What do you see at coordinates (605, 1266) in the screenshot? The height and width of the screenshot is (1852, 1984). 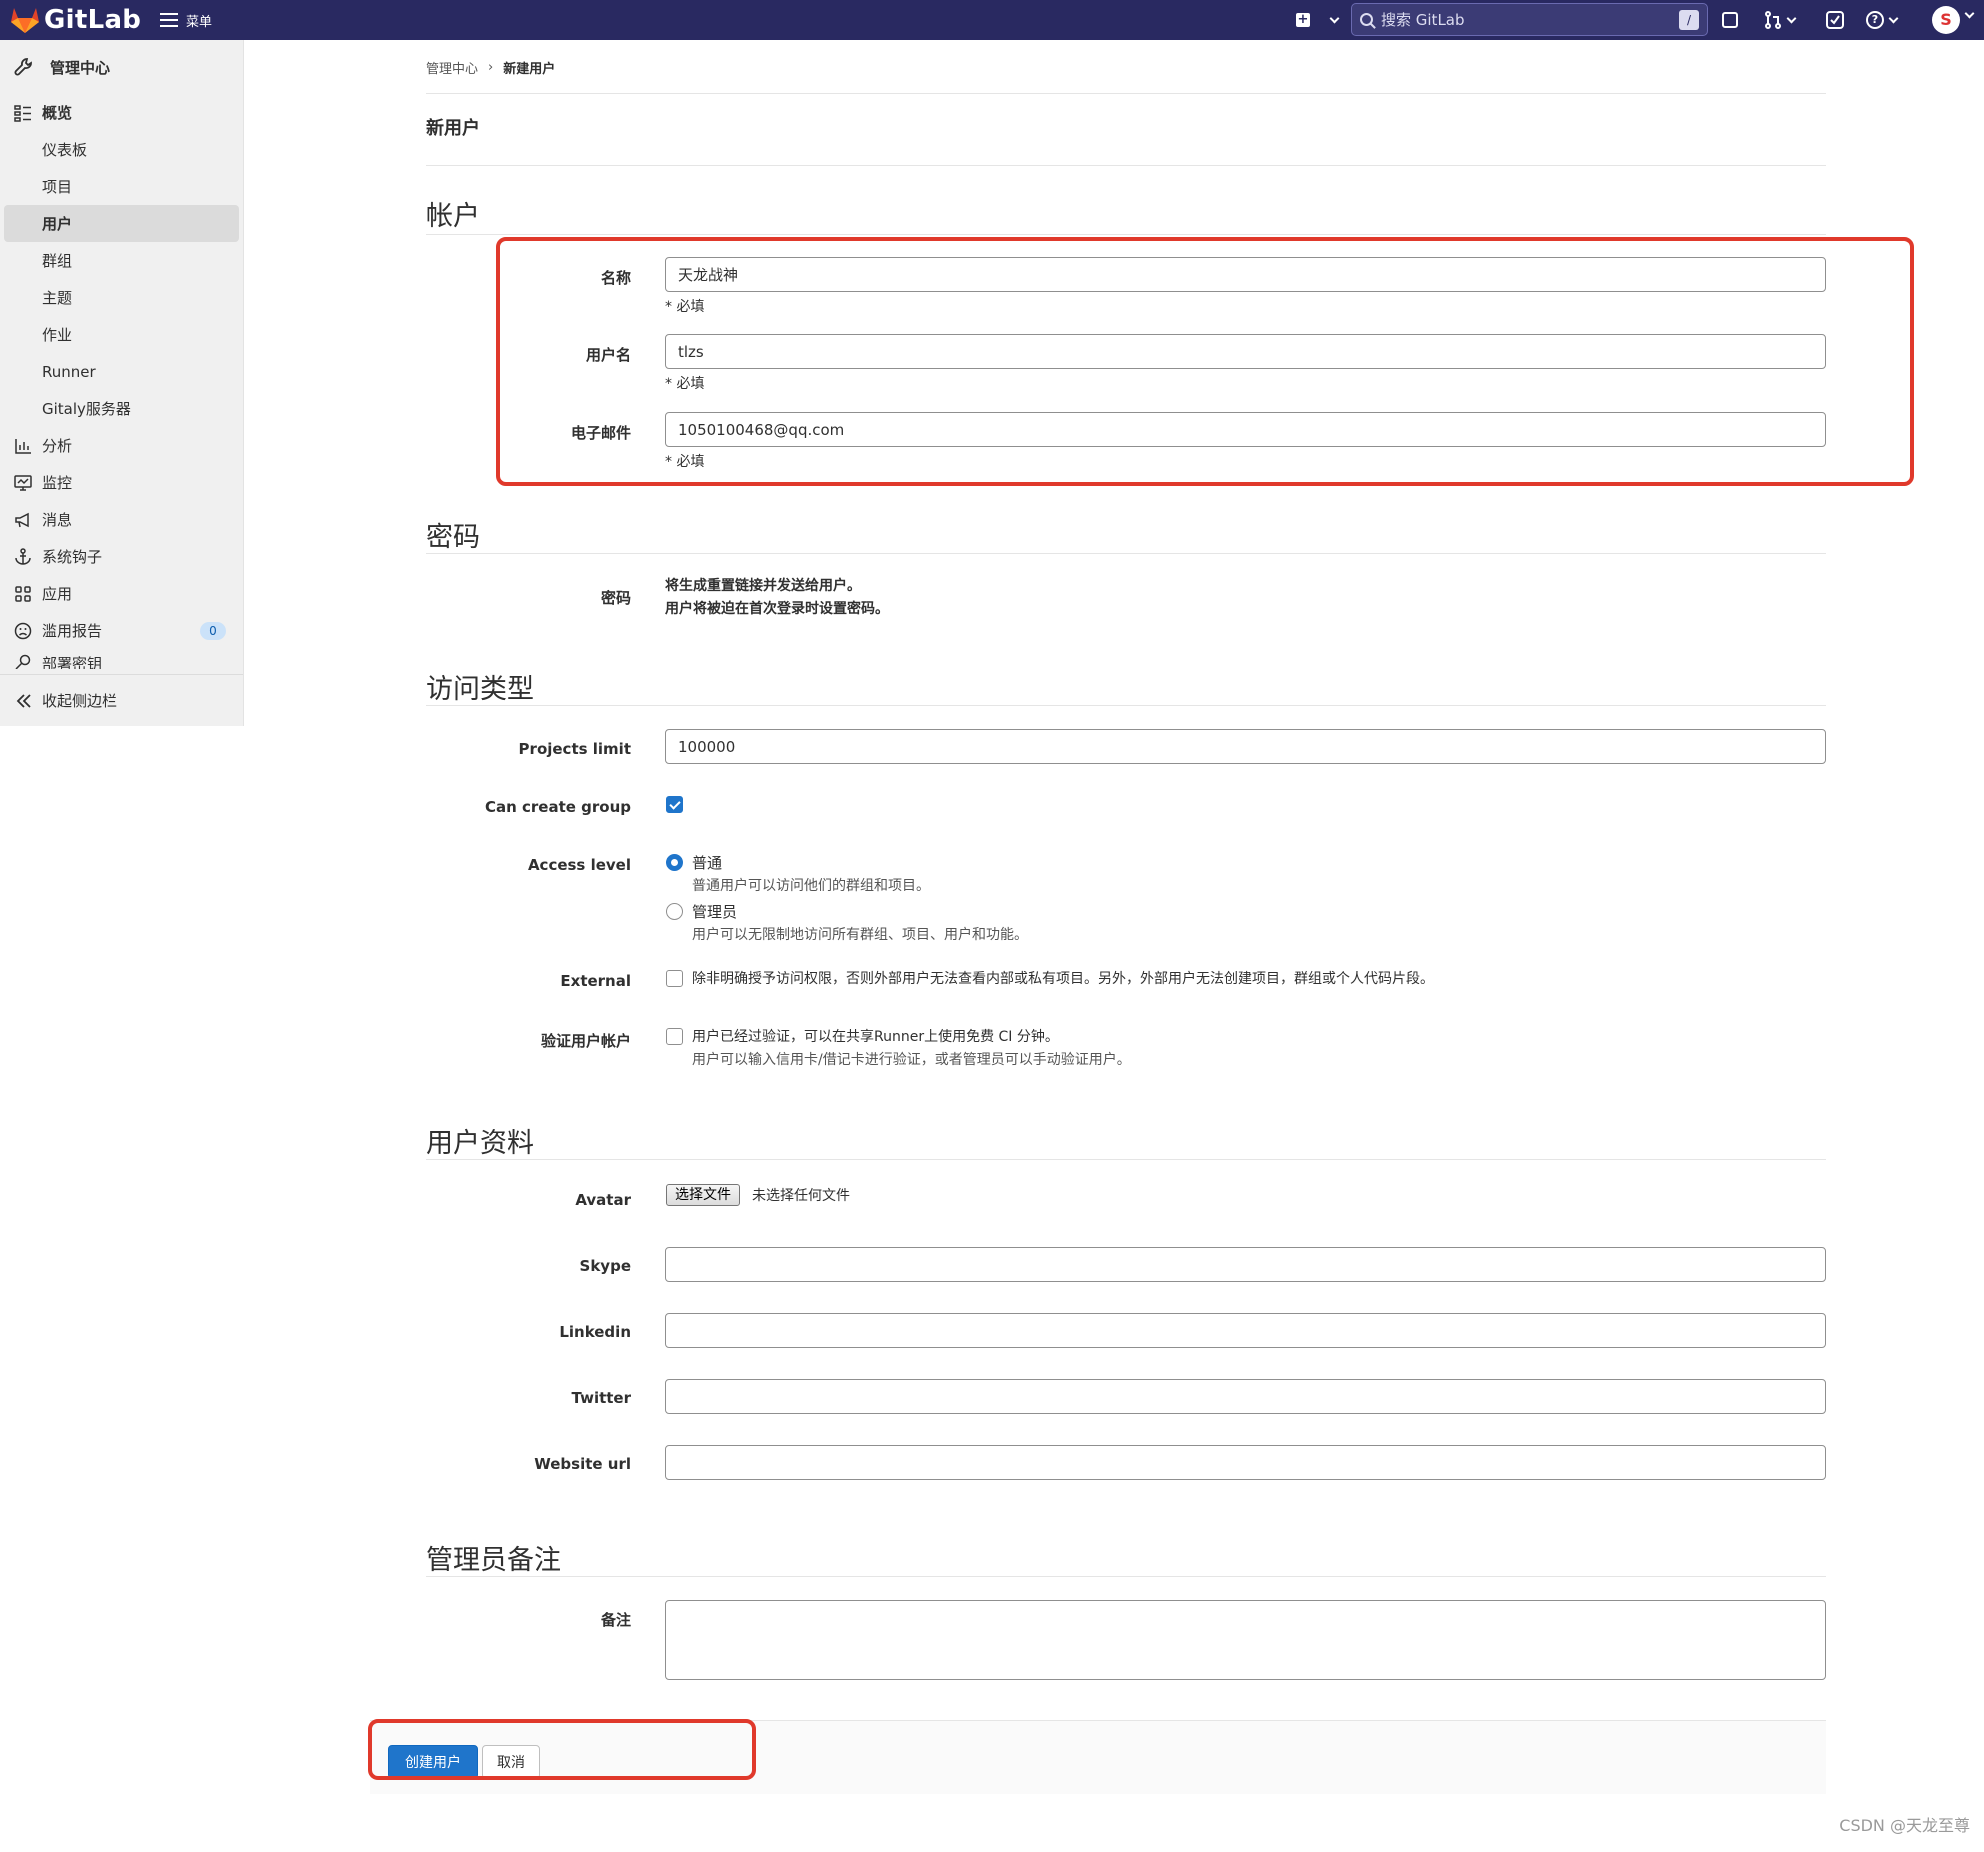 I see `skype-label: Skype` at bounding box center [605, 1266].